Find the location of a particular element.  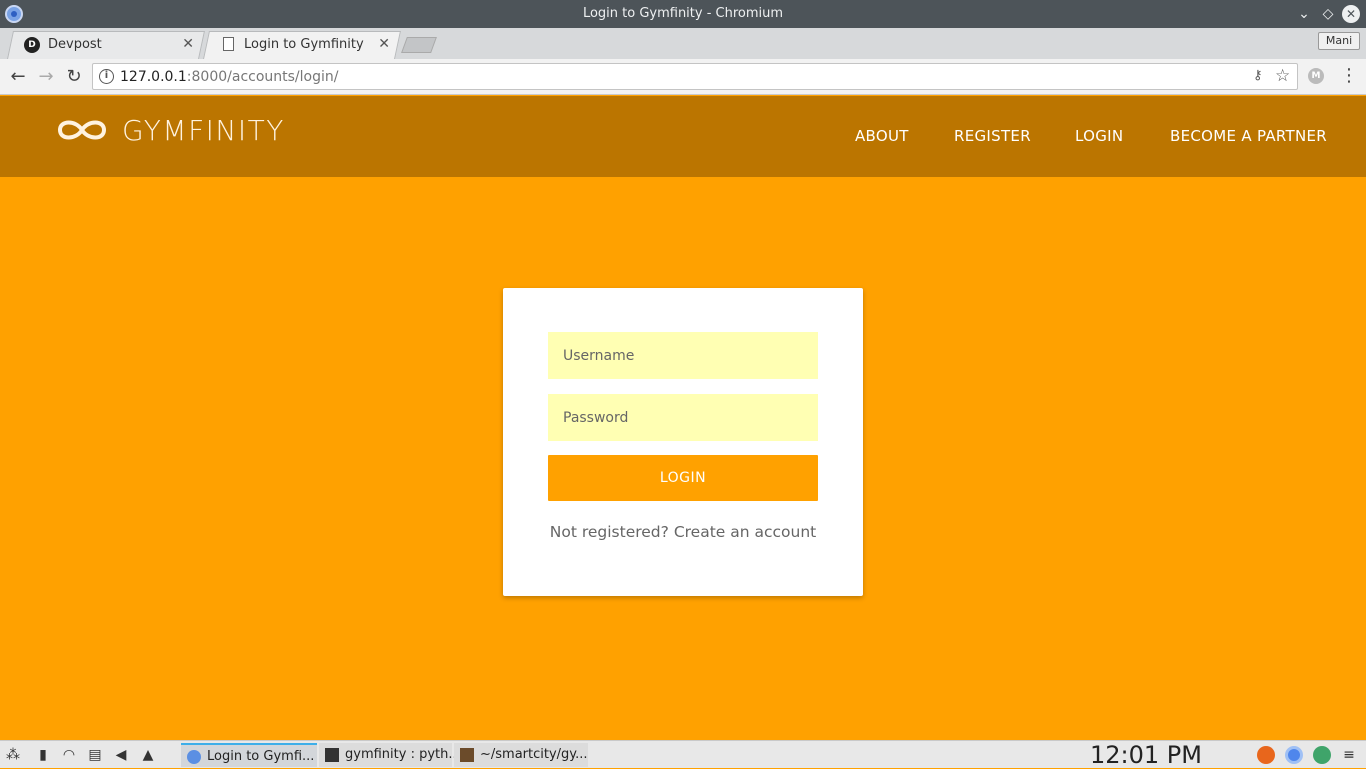

usb-icon: ▮ is located at coordinates (43, 755).